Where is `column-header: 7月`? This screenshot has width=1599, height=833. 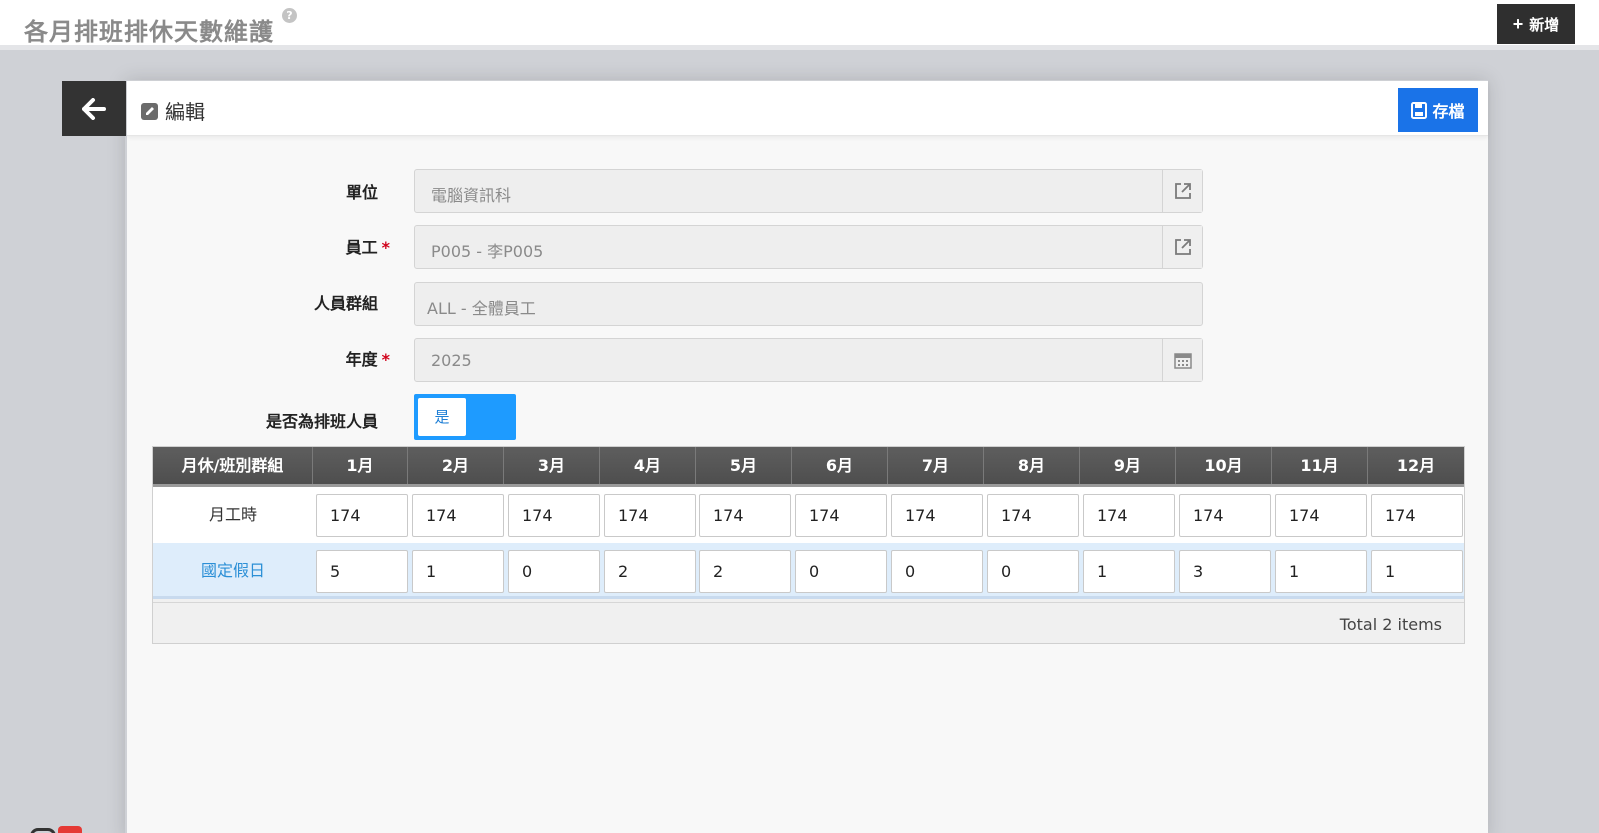
column-header: 7月 is located at coordinates (936, 465).